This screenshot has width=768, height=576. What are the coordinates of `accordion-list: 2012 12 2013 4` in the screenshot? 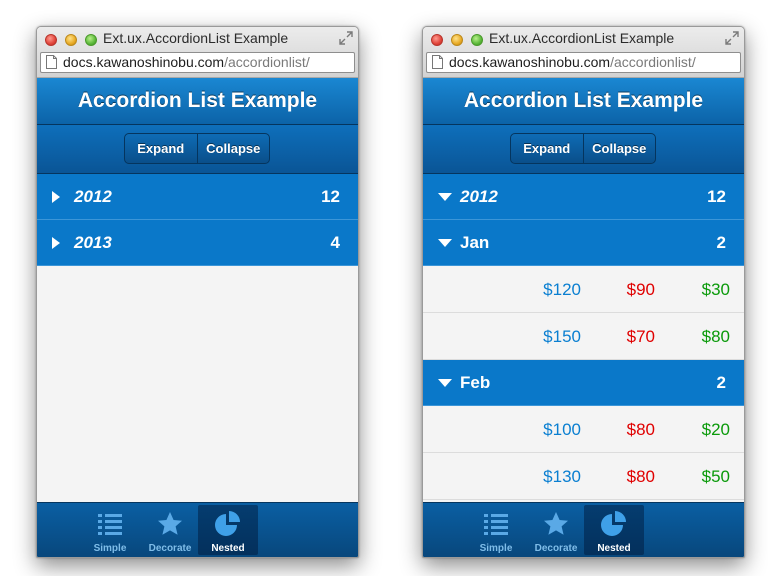 It's located at (197, 220).